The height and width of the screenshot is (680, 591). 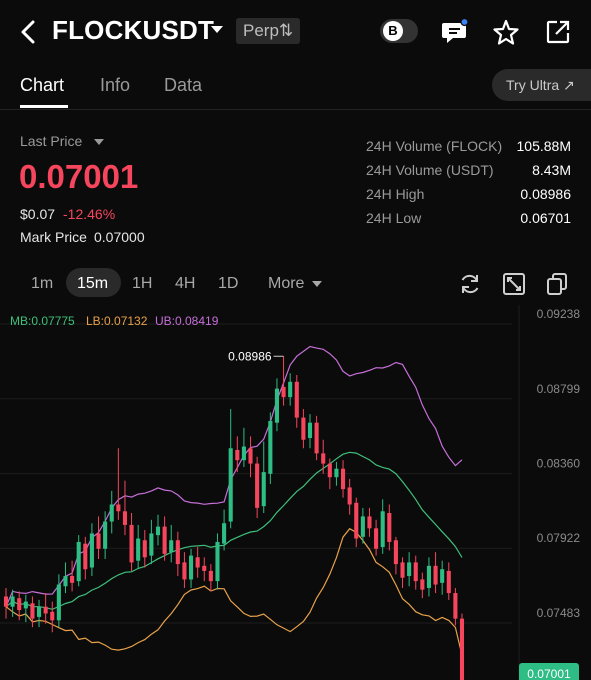 I want to click on legend-ub: UB:0.08419, so click(x=187, y=321).